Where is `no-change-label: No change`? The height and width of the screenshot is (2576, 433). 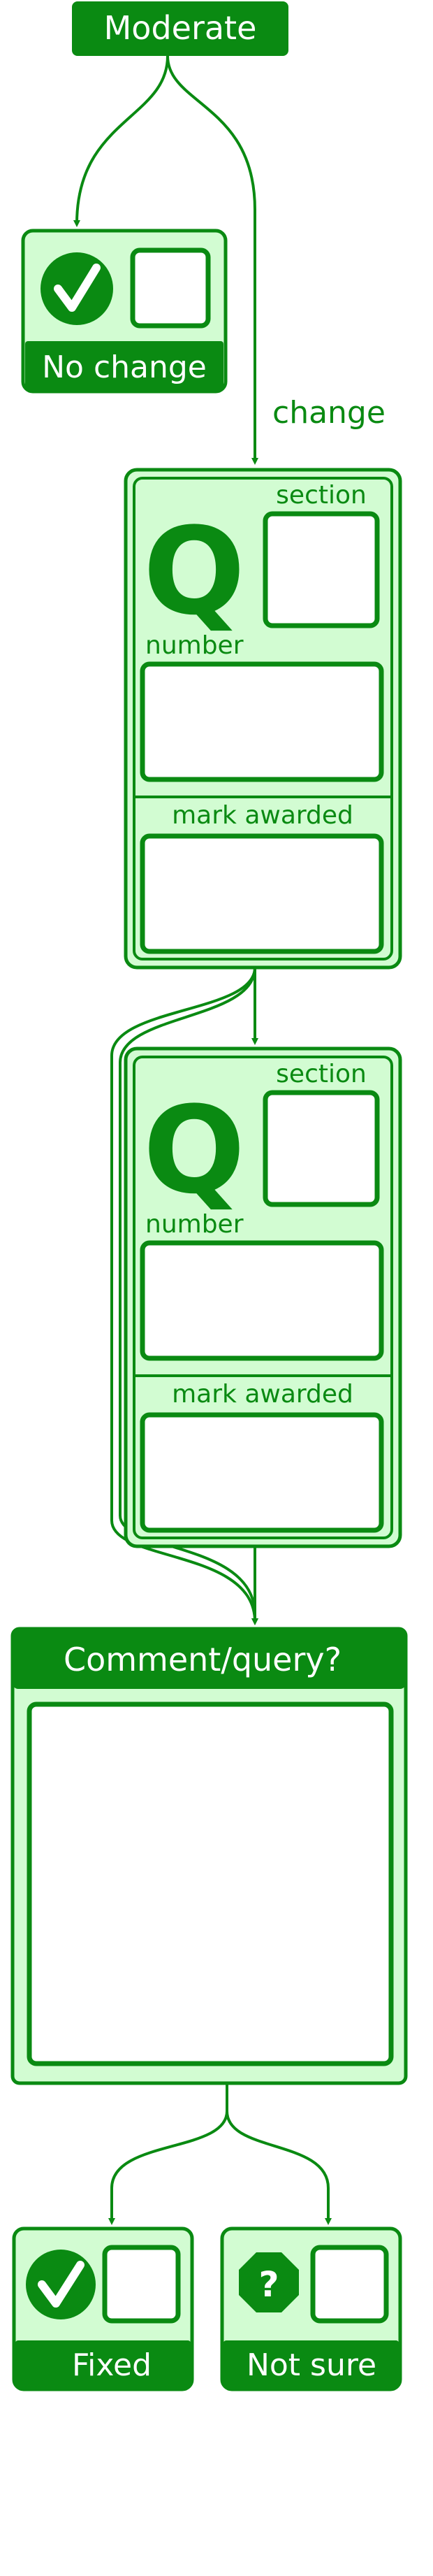
no-change-label: No change is located at coordinates (124, 367).